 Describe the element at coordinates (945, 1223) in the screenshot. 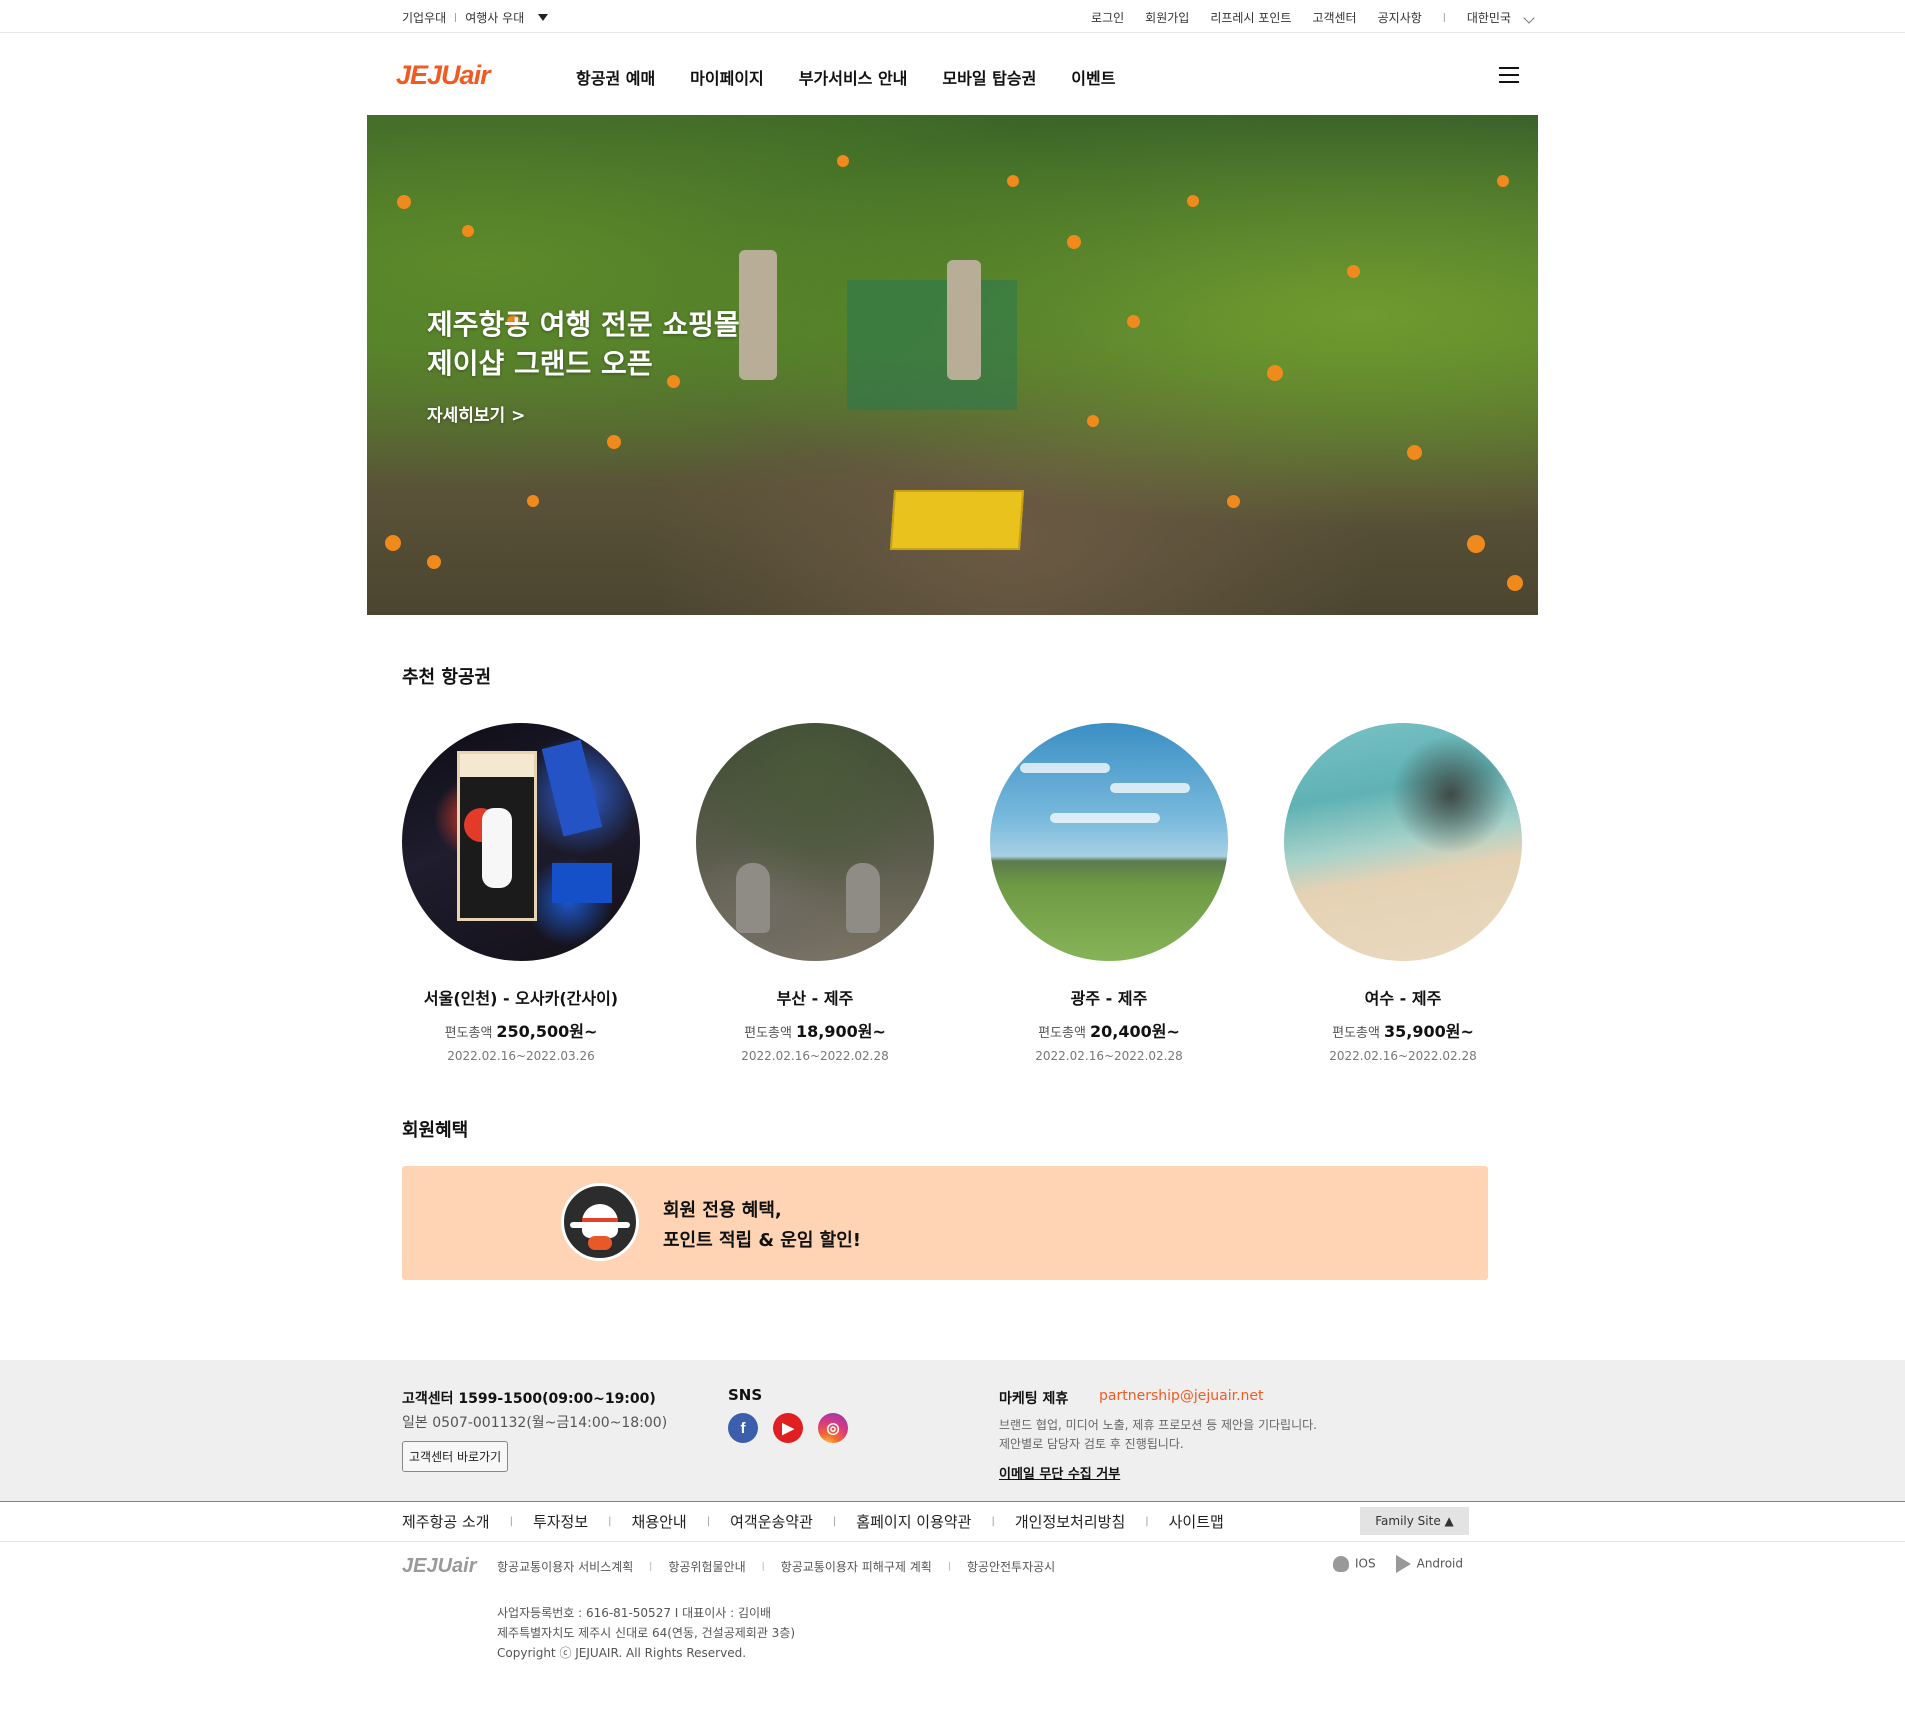

I see `membership-banner: 회원 전용 혜택, 포인트 적립 & 운임 할인!` at that location.